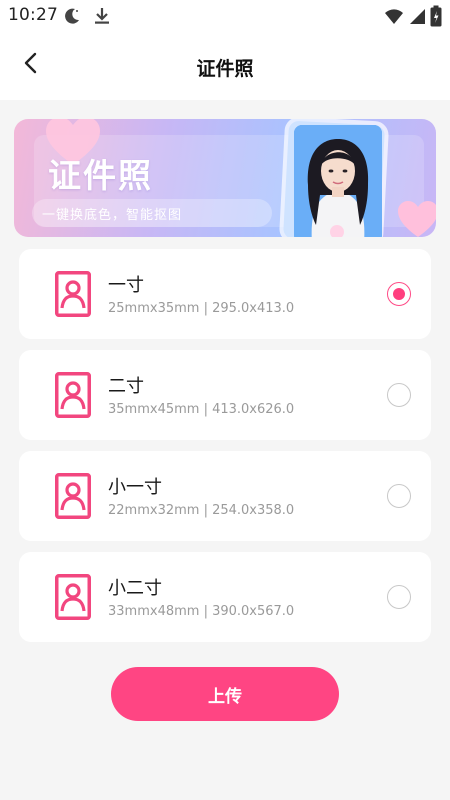 This screenshot has width=450, height=800. Describe the element at coordinates (337, 231) in the screenshot. I see `bubble-decoration` at that location.